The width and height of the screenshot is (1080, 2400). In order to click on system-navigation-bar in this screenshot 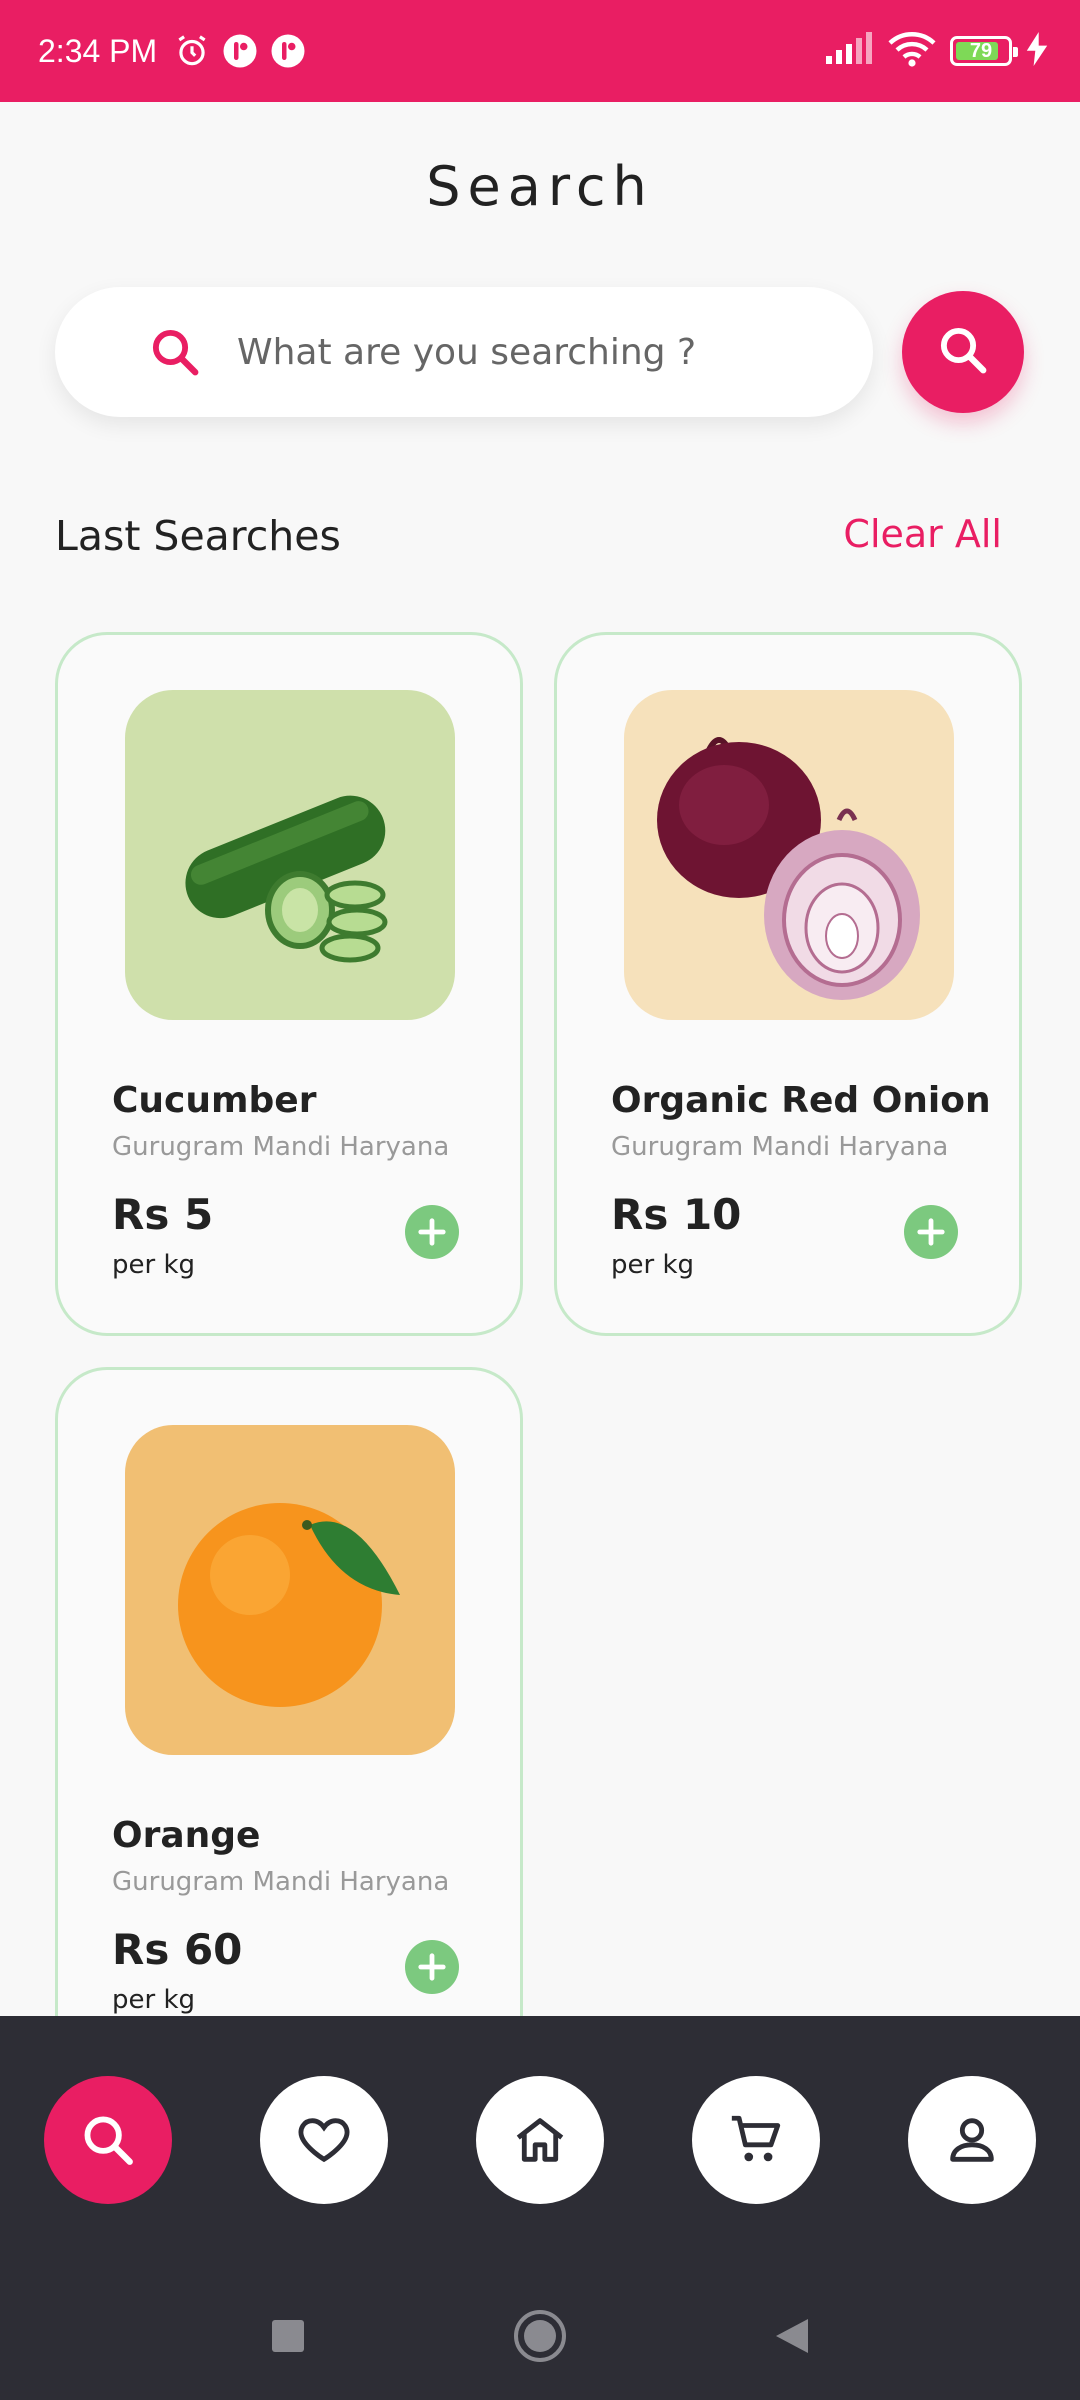, I will do `click(540, 2336)`.